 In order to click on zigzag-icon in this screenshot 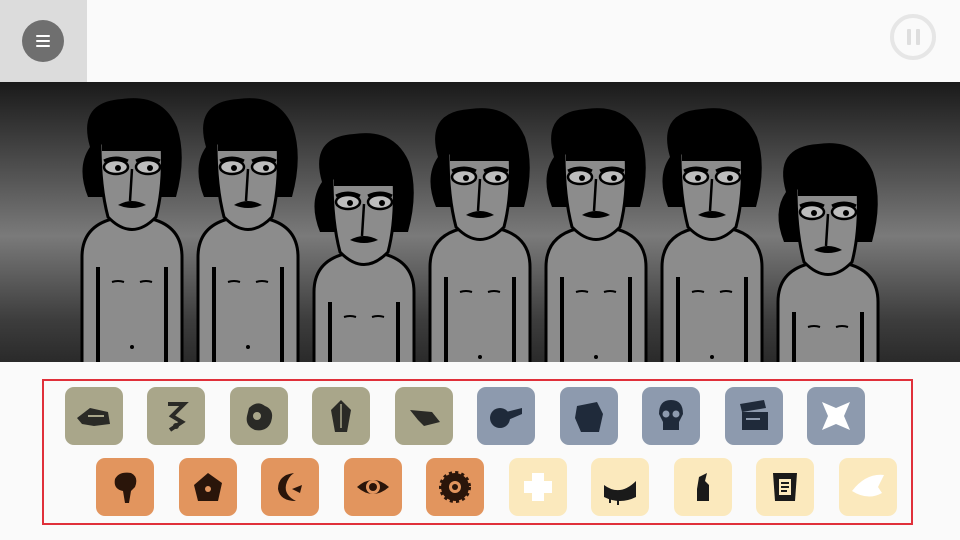, I will do `click(176, 416)`.